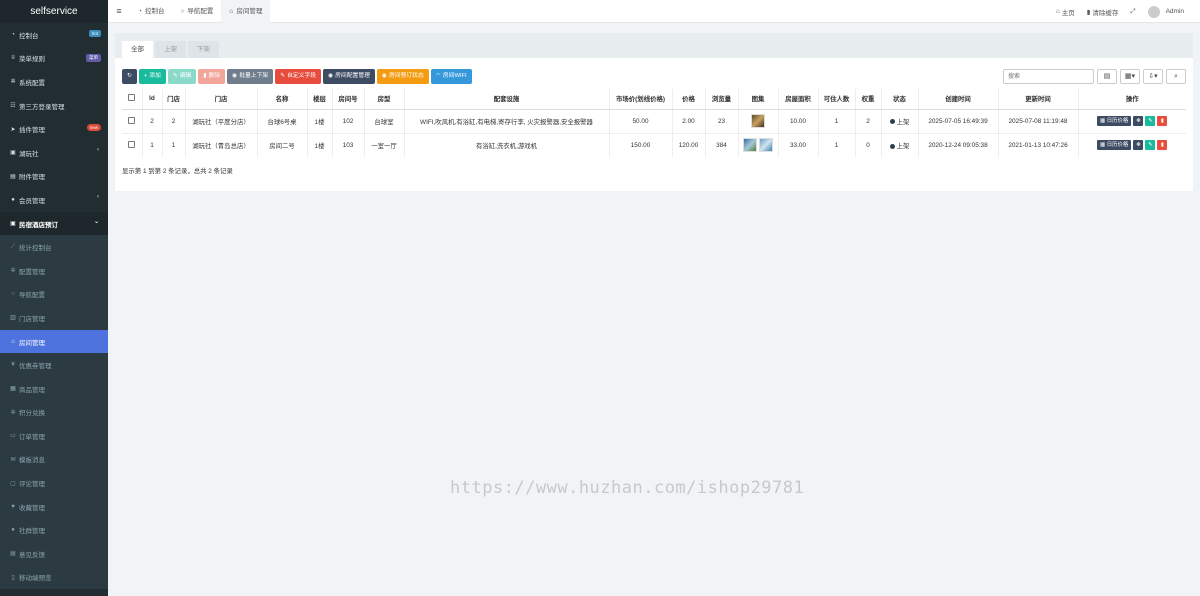 Image resolution: width=1200 pixels, height=596 pixels. Describe the element at coordinates (54, 388) in the screenshot. I see `sidebar-item-goods: ▦ 商品管理` at that location.